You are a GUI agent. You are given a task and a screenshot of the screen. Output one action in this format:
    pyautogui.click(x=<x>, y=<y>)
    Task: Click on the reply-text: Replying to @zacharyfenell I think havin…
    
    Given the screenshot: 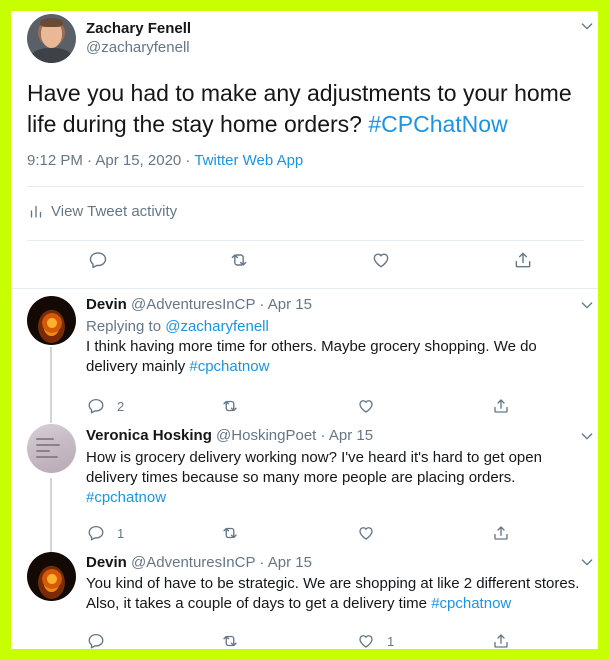 What is the action you would take?
    pyautogui.click(x=334, y=347)
    